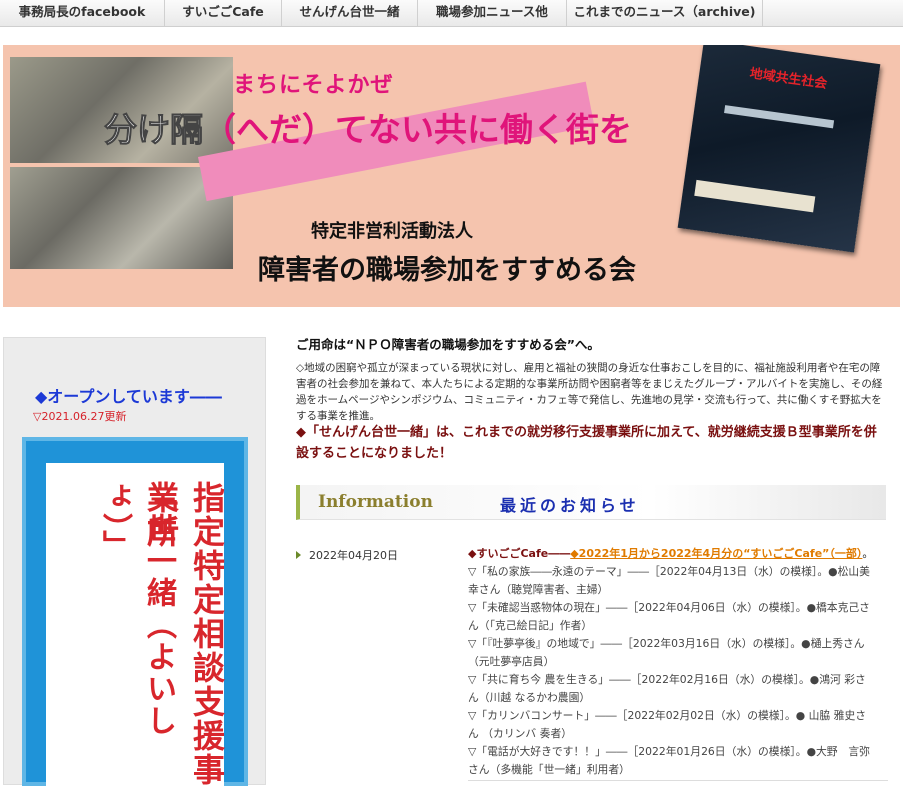 This screenshot has height=793, width=903. I want to click on news-date: 2022年04月20日, so click(353, 555).